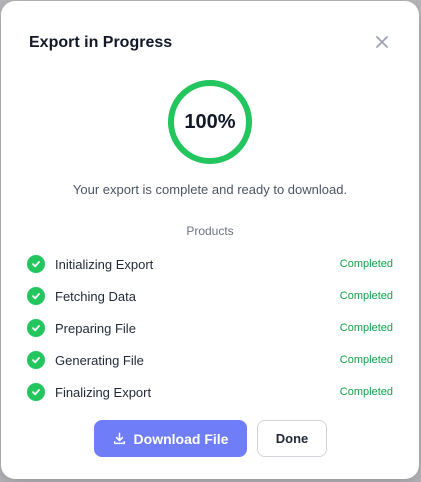 Image resolution: width=421 pixels, height=482 pixels. I want to click on step-item: Generating File Completed, so click(210, 360).